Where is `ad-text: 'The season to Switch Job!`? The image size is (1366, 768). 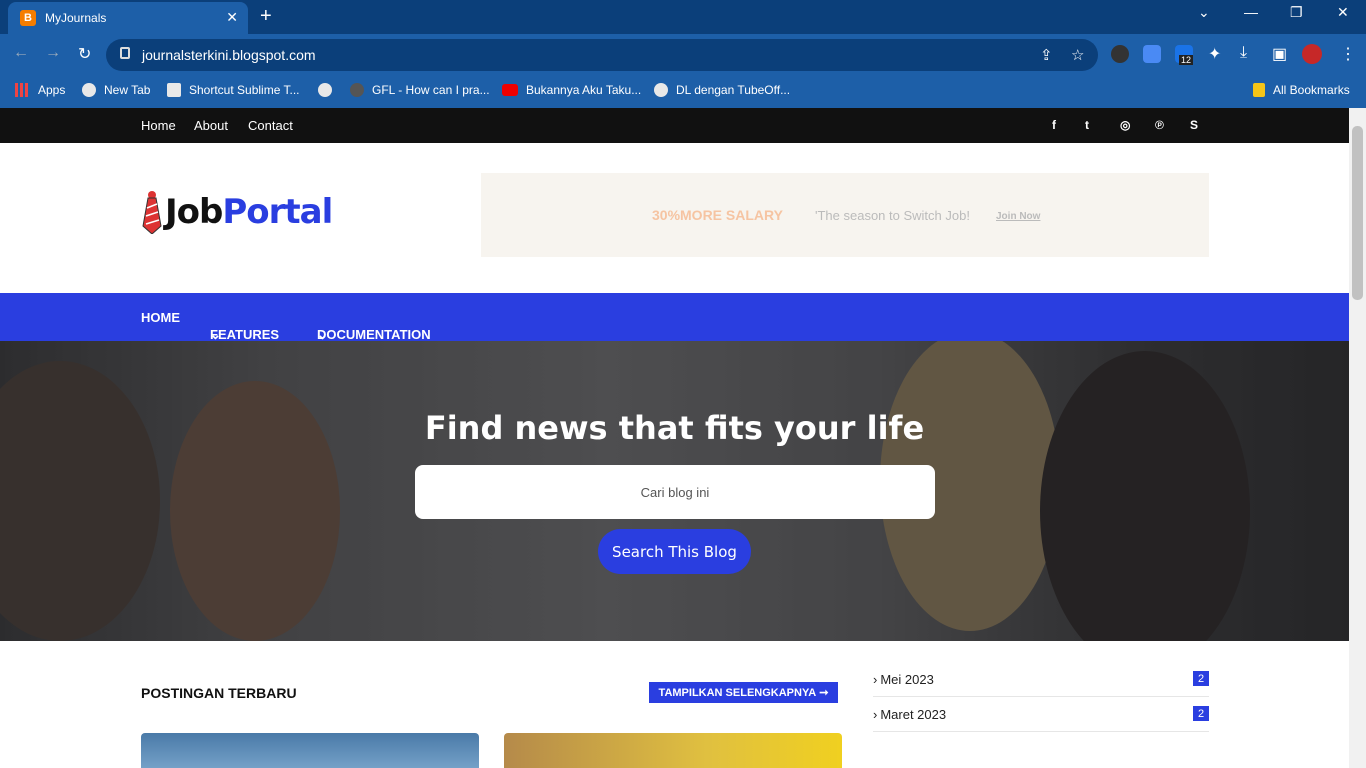
ad-text: 'The season to Switch Job! is located at coordinates (892, 215).